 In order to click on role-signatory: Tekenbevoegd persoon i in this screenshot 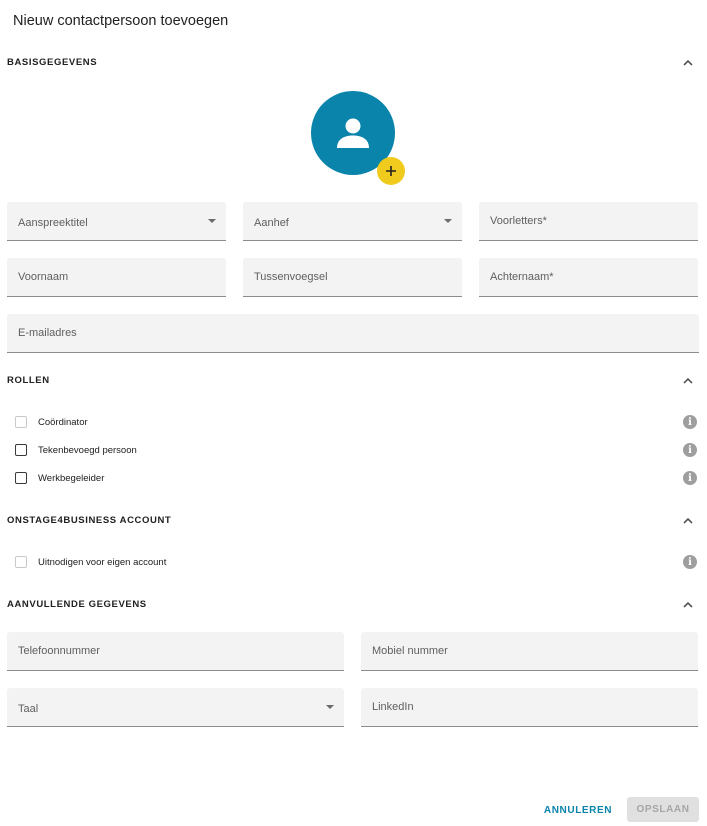, I will do `click(357, 450)`.